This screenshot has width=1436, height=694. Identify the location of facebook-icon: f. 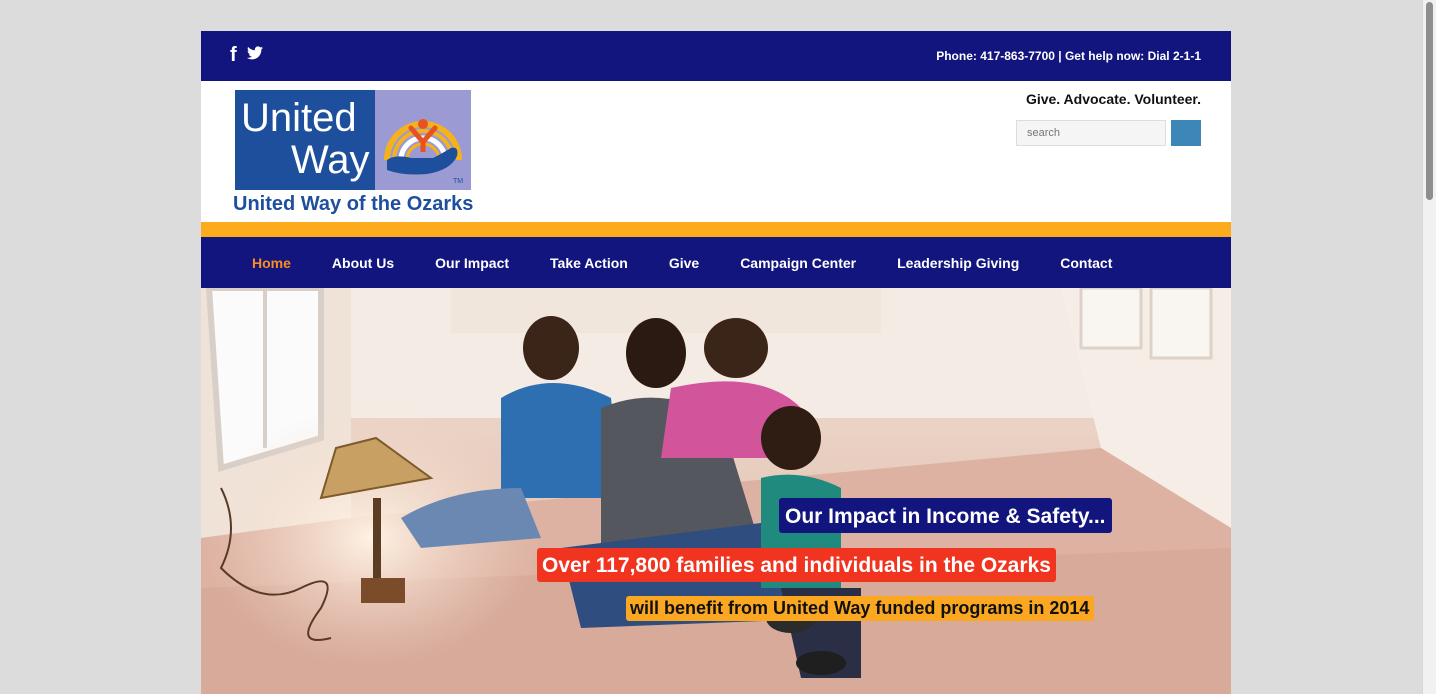
(233, 55).